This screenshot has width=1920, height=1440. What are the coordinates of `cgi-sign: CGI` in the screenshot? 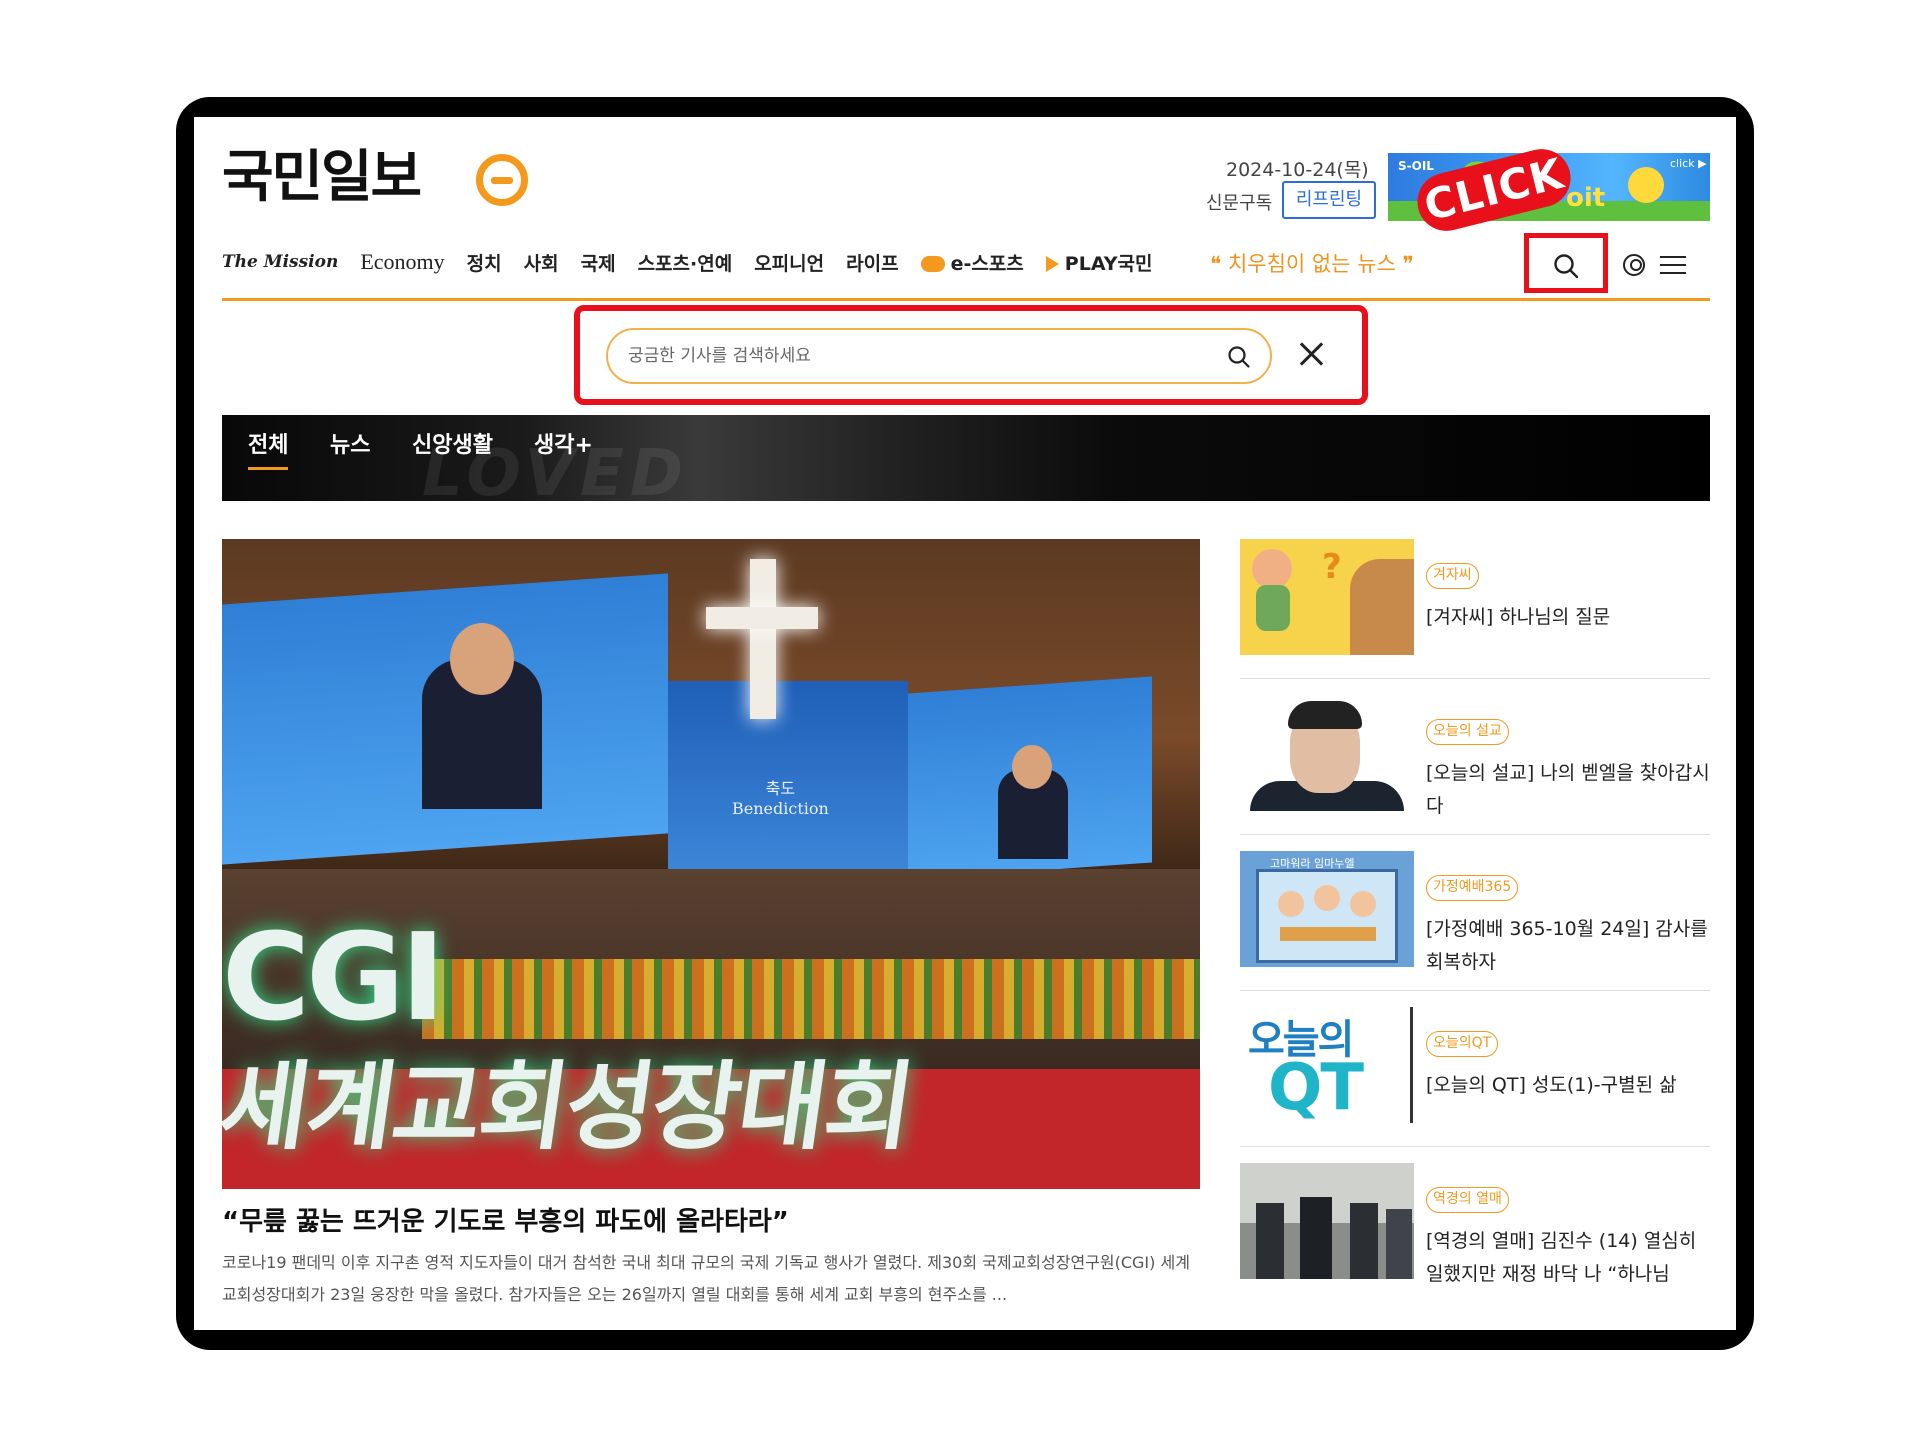 It's located at (333, 978).